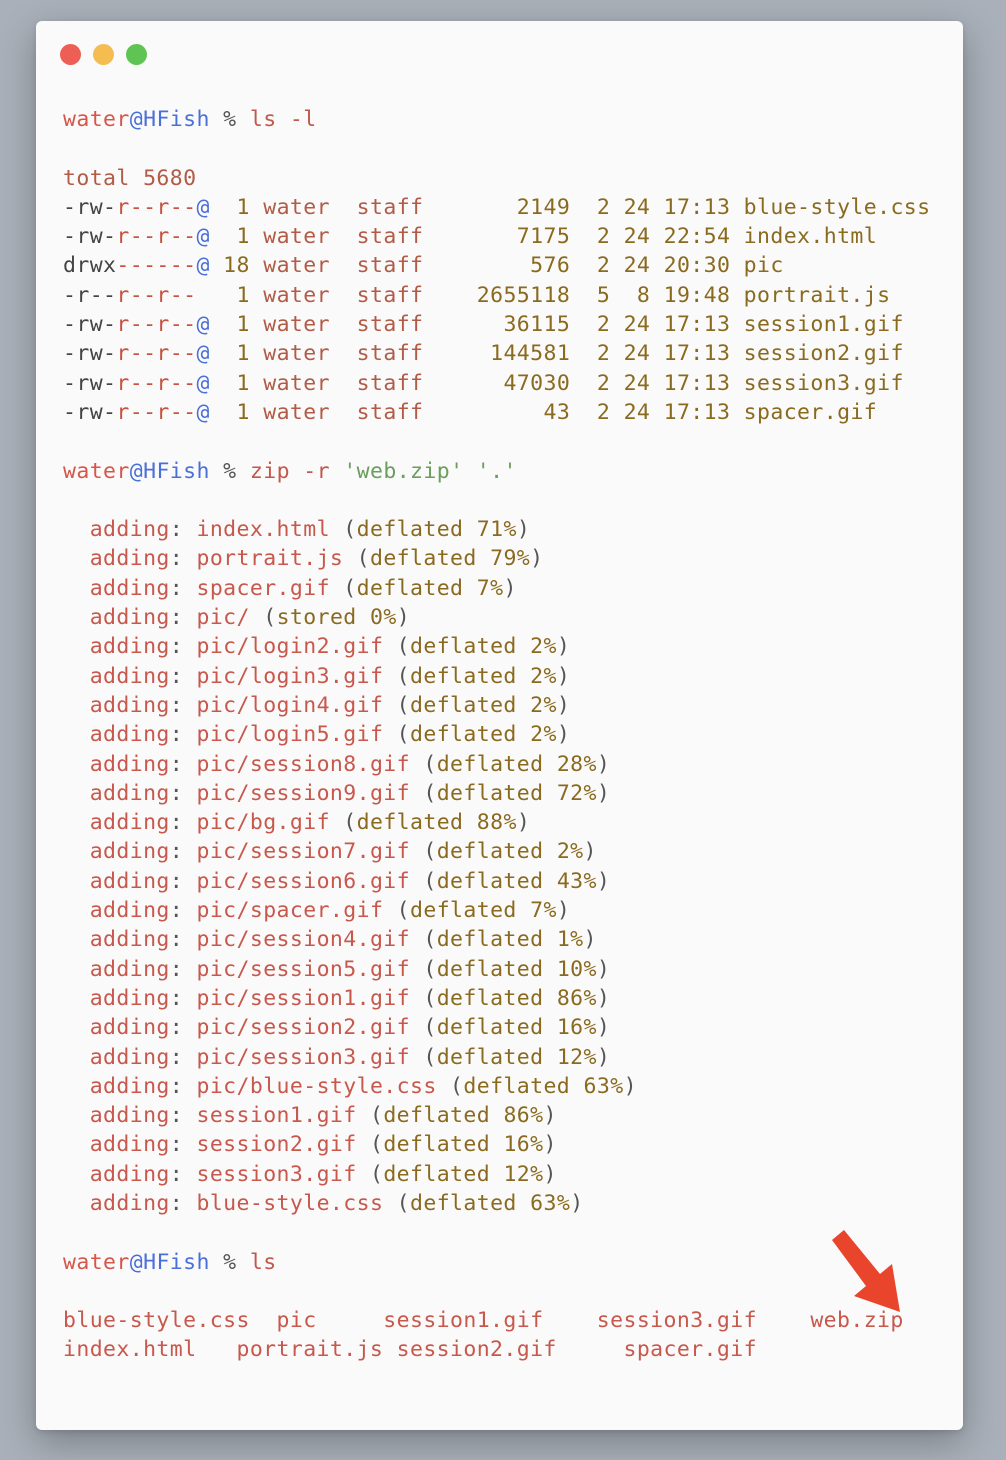 The height and width of the screenshot is (1460, 1006). What do you see at coordinates (403, 471) in the screenshot?
I see `command-string: 'web.zip'` at bounding box center [403, 471].